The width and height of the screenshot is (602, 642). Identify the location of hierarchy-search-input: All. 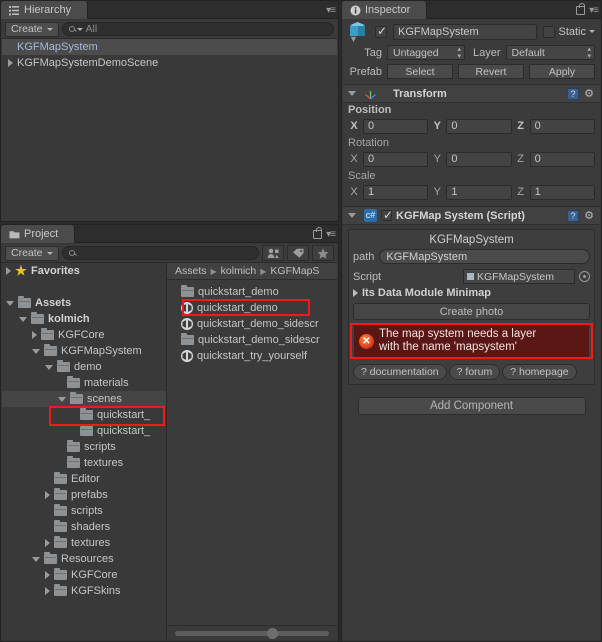
(197, 29).